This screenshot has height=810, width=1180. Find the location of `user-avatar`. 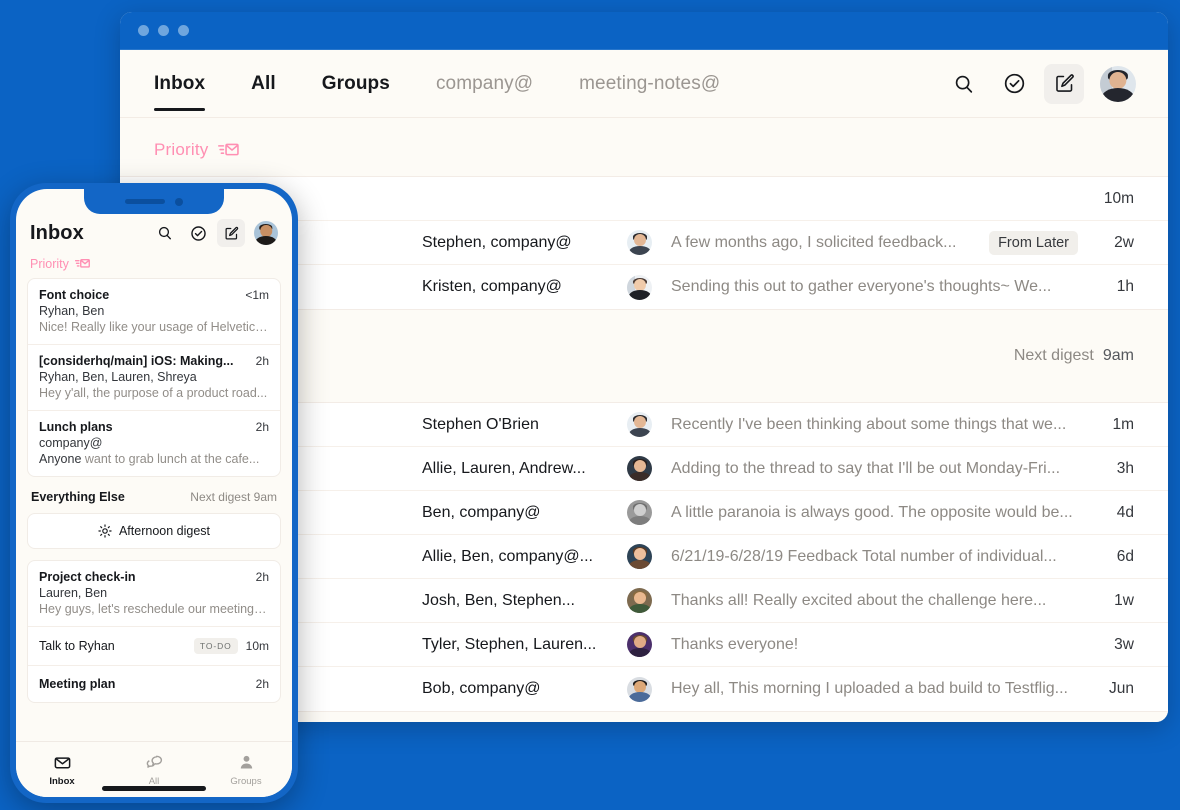

user-avatar is located at coordinates (1118, 83).